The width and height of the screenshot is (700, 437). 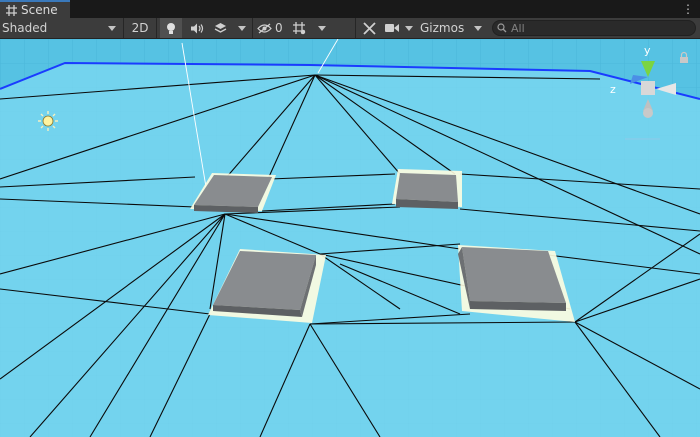 What do you see at coordinates (688, 9) in the screenshot?
I see `more-vertical-icon: ⋮` at bounding box center [688, 9].